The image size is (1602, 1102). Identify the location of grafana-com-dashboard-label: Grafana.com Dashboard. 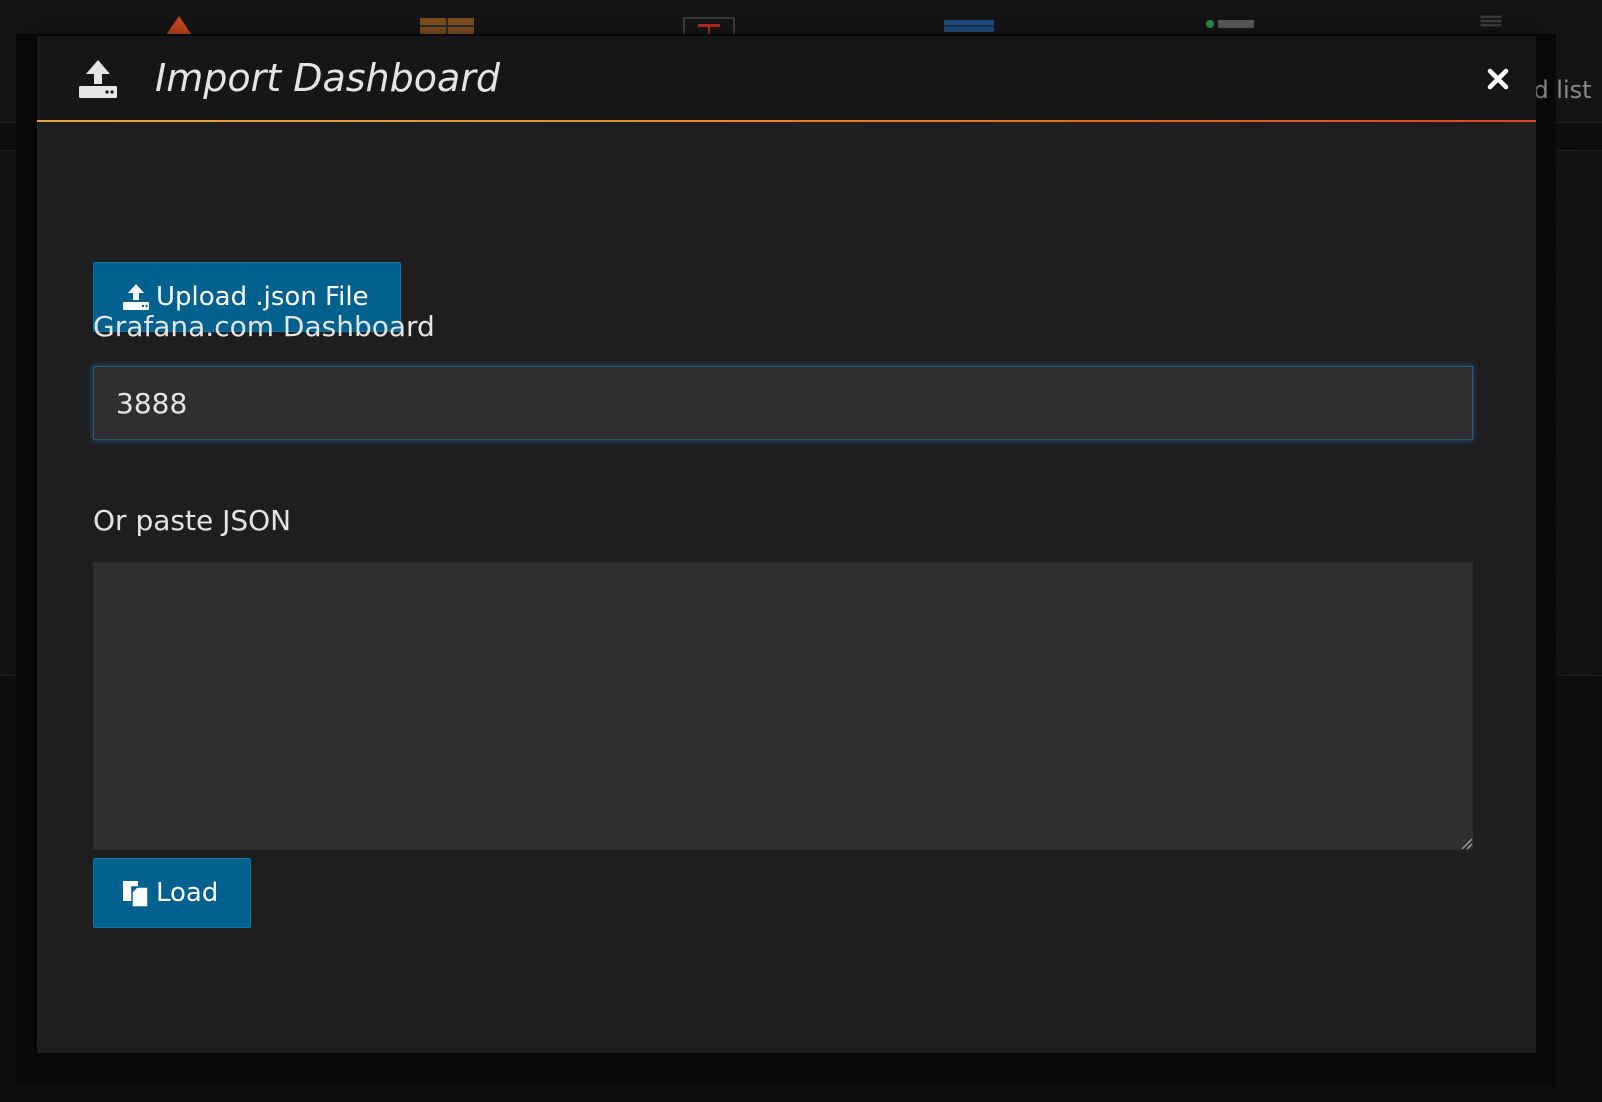
(264, 326).